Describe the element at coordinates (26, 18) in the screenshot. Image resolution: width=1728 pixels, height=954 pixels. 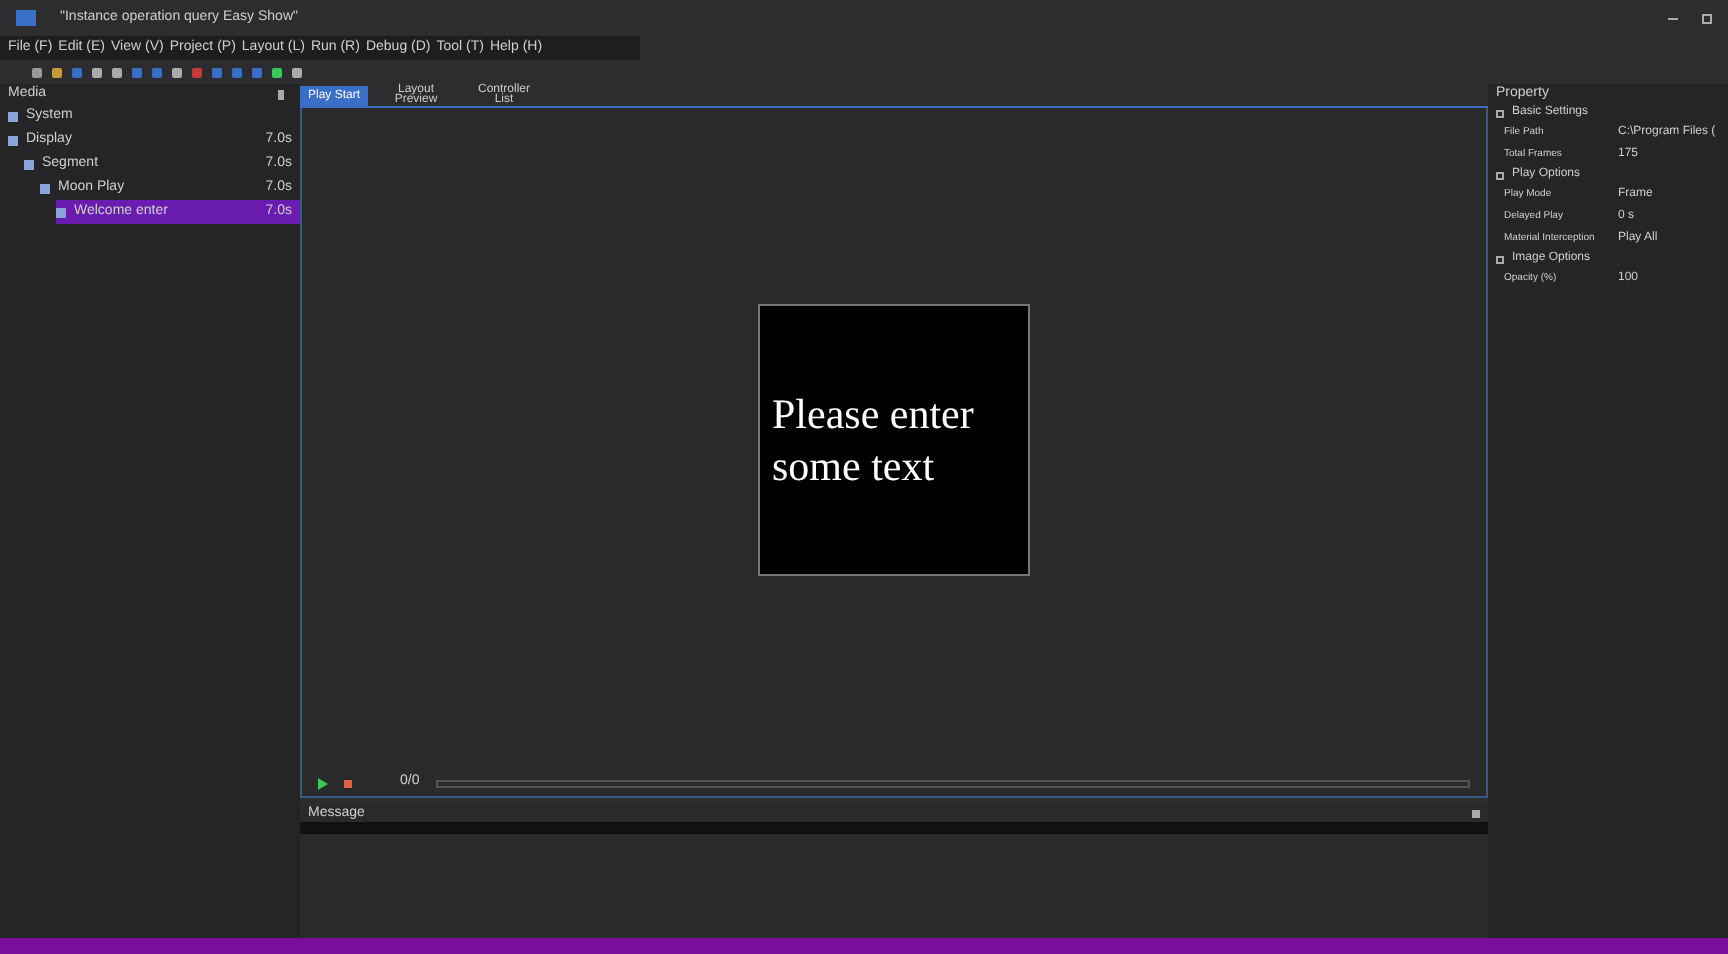
I see `app-icon` at that location.